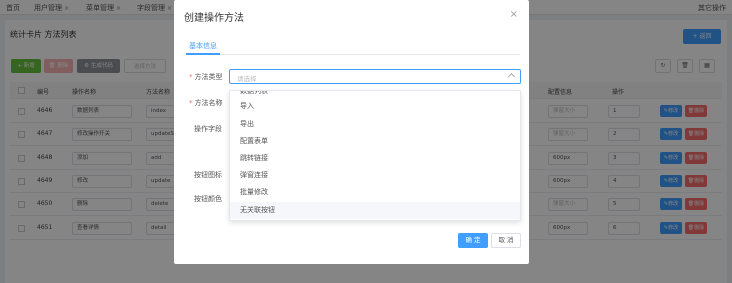  Describe the element at coordinates (214, 18) in the screenshot. I see `dialog-title: 创建操作方法` at that location.